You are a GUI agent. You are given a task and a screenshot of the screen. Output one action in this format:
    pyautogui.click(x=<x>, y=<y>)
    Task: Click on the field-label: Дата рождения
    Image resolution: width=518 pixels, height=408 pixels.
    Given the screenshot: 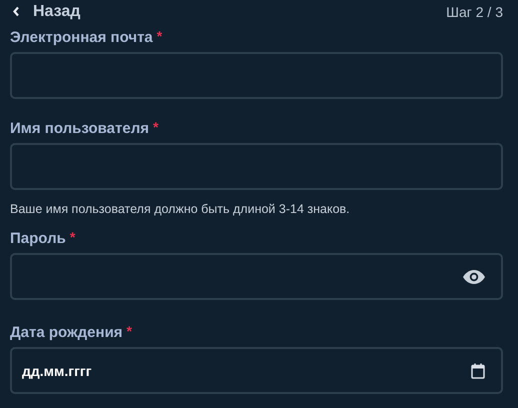 What is the action you would take?
    pyautogui.click(x=66, y=332)
    